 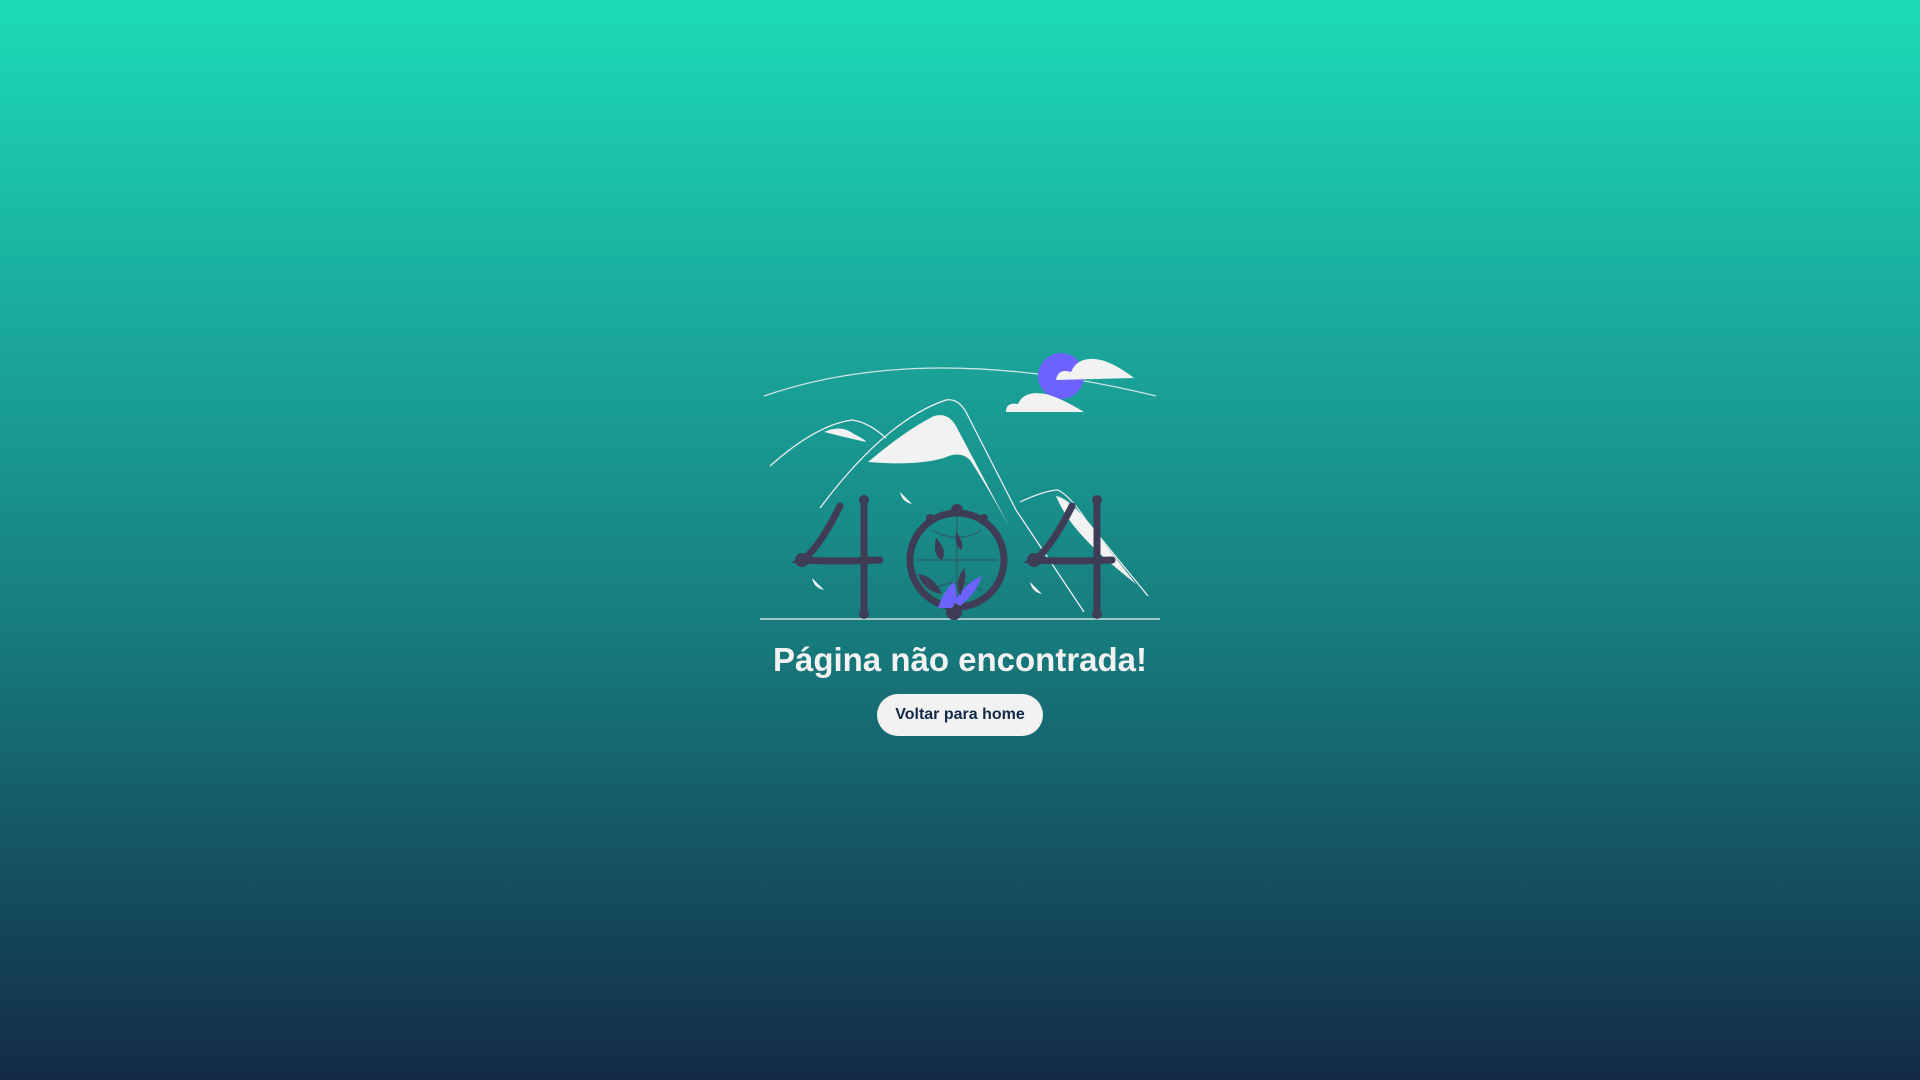 I want to click on digit-four-left, so click(x=837, y=558).